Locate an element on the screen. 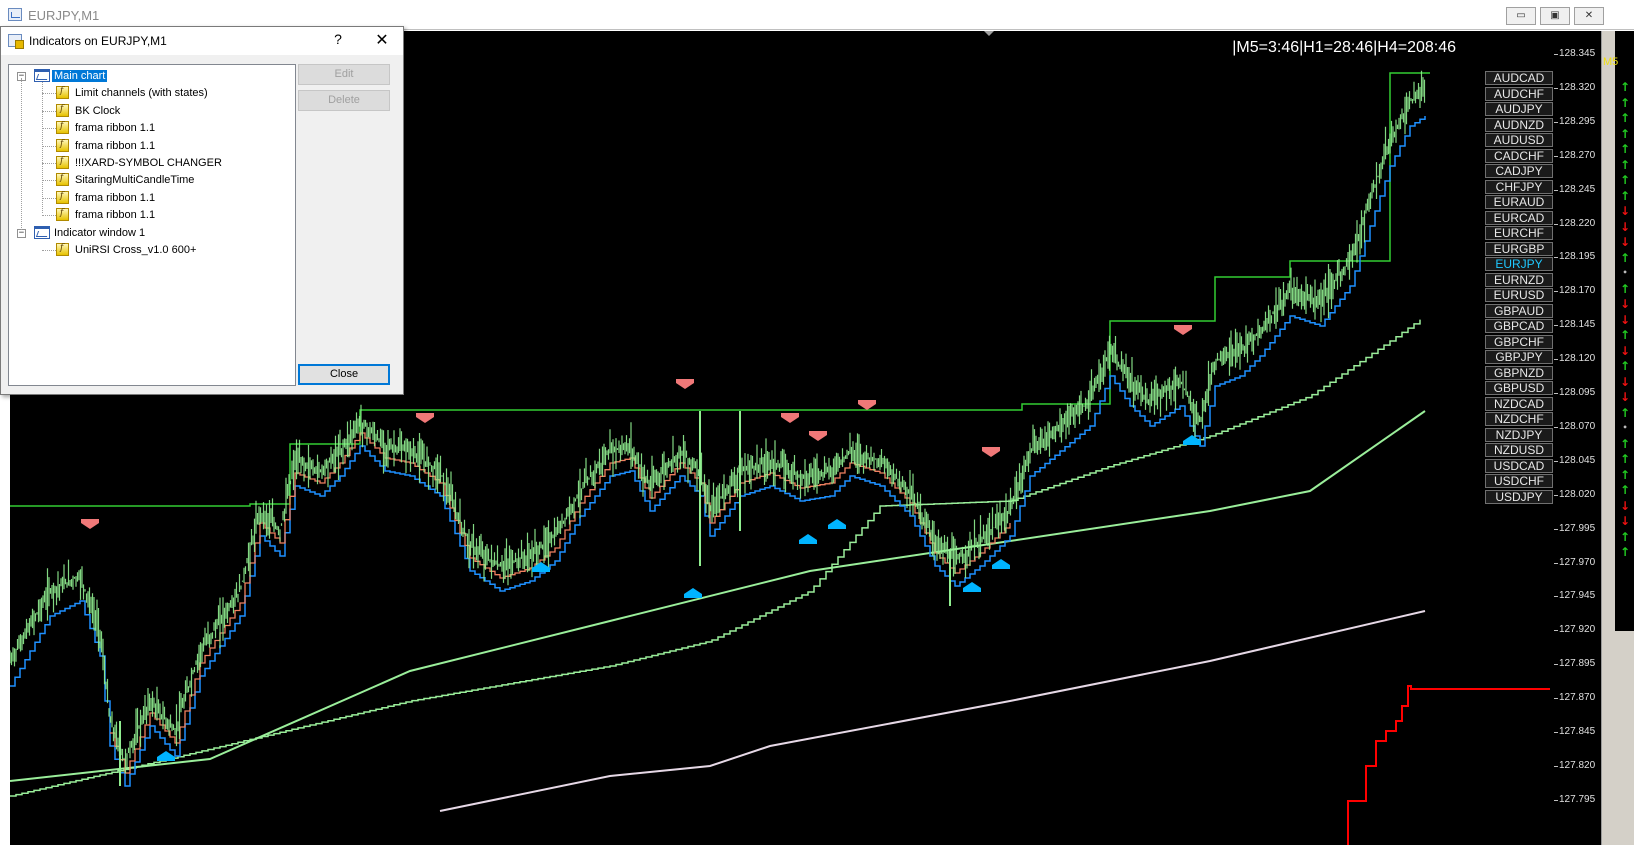 This screenshot has width=1634, height=845. symbol-button-gbpcad: GBPCAD is located at coordinates (1519, 326).